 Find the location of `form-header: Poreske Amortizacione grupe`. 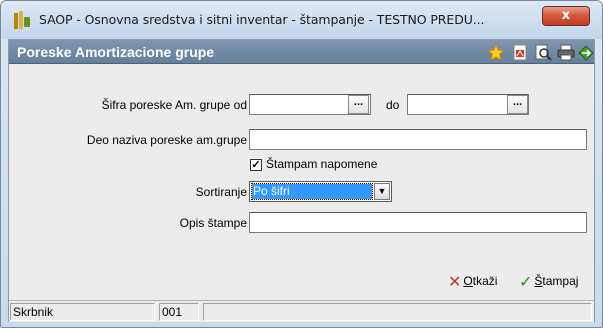

form-header: Poreske Amortizacione grupe is located at coordinates (301, 52).